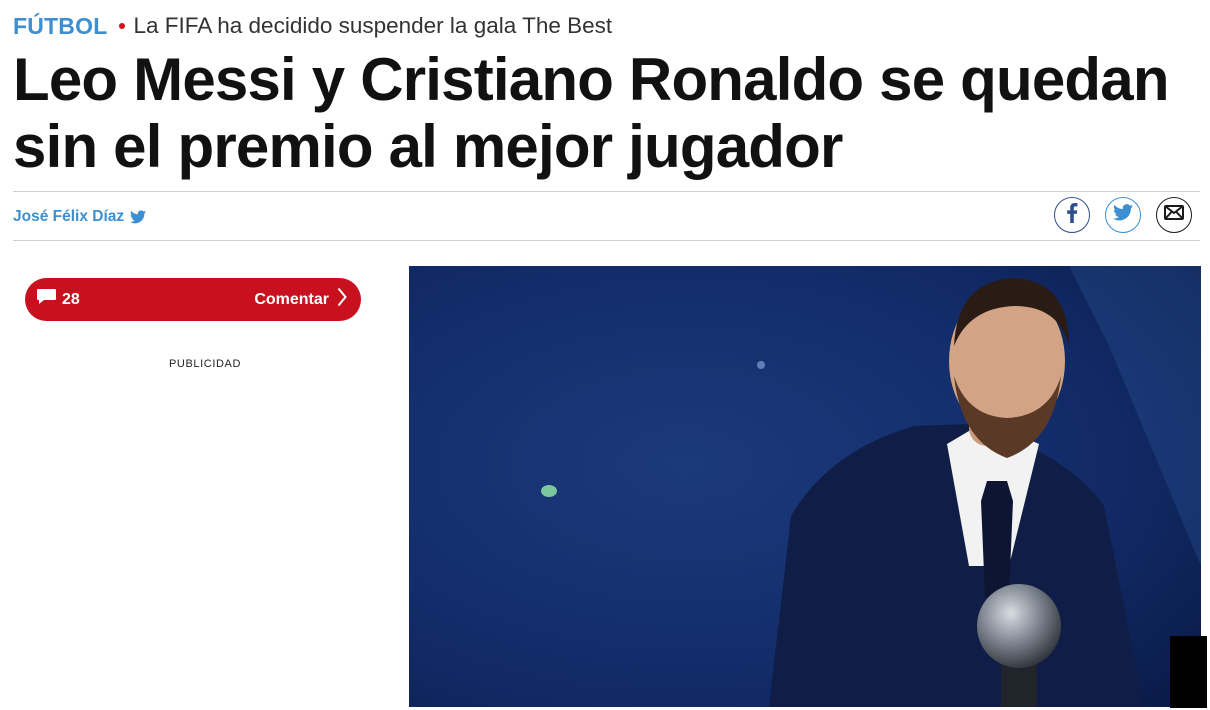 This screenshot has width=1210, height=710. I want to click on divider-top, so click(606, 191).